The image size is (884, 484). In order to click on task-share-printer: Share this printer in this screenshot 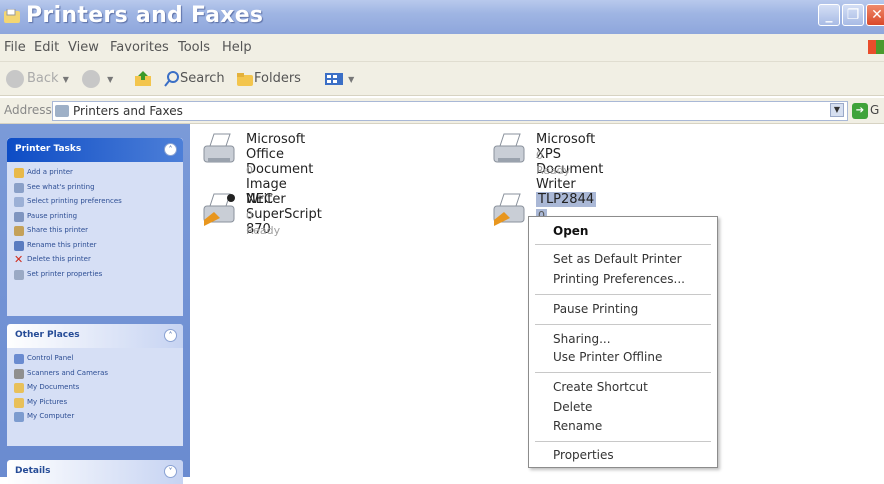, I will do `click(95, 231)`.